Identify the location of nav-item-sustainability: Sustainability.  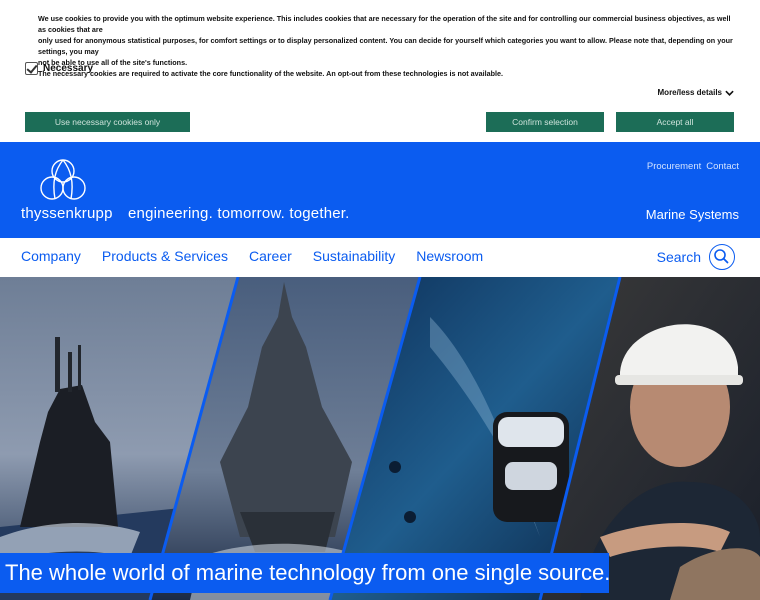
(354, 256).